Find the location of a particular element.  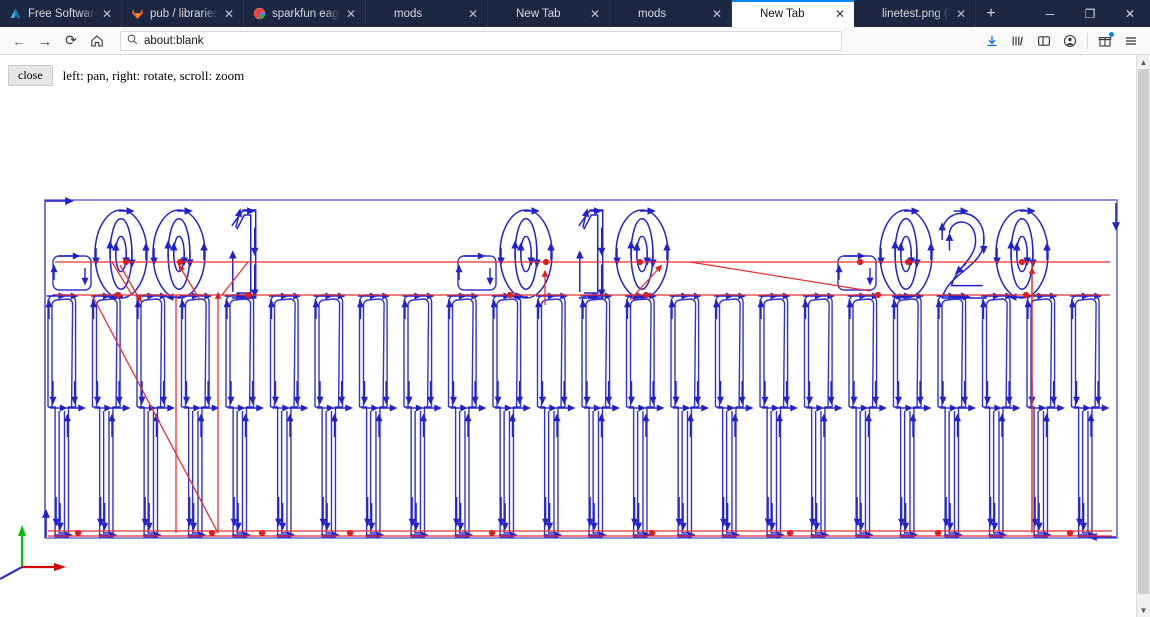

engraved-label-direction-arrows is located at coordinates (571, 254).